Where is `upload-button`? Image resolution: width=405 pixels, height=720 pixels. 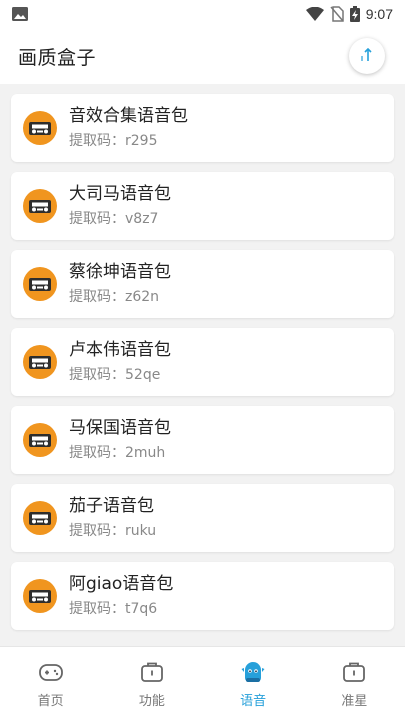 upload-button is located at coordinates (367, 56).